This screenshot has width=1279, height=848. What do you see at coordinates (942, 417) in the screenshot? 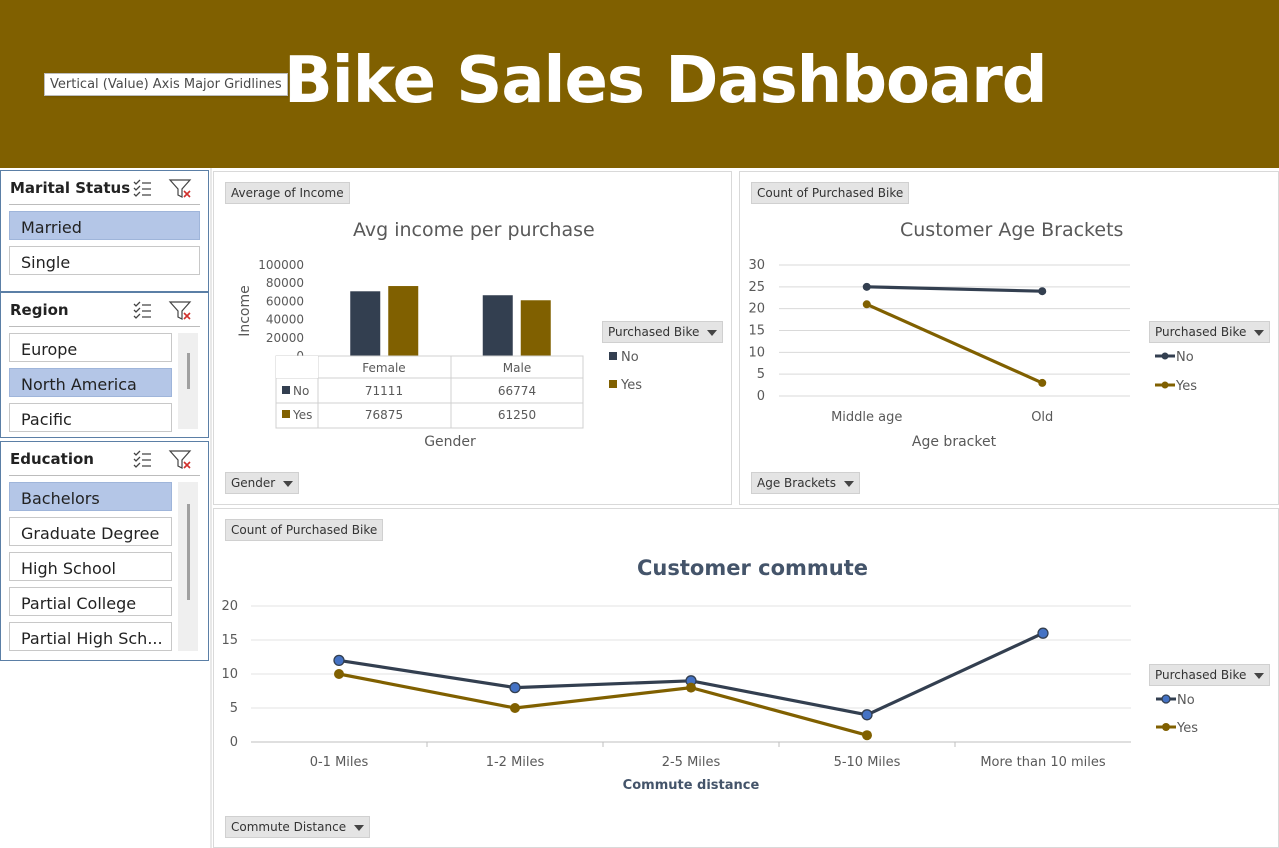
I see `x-axis-ticks: Middle age Old` at bounding box center [942, 417].